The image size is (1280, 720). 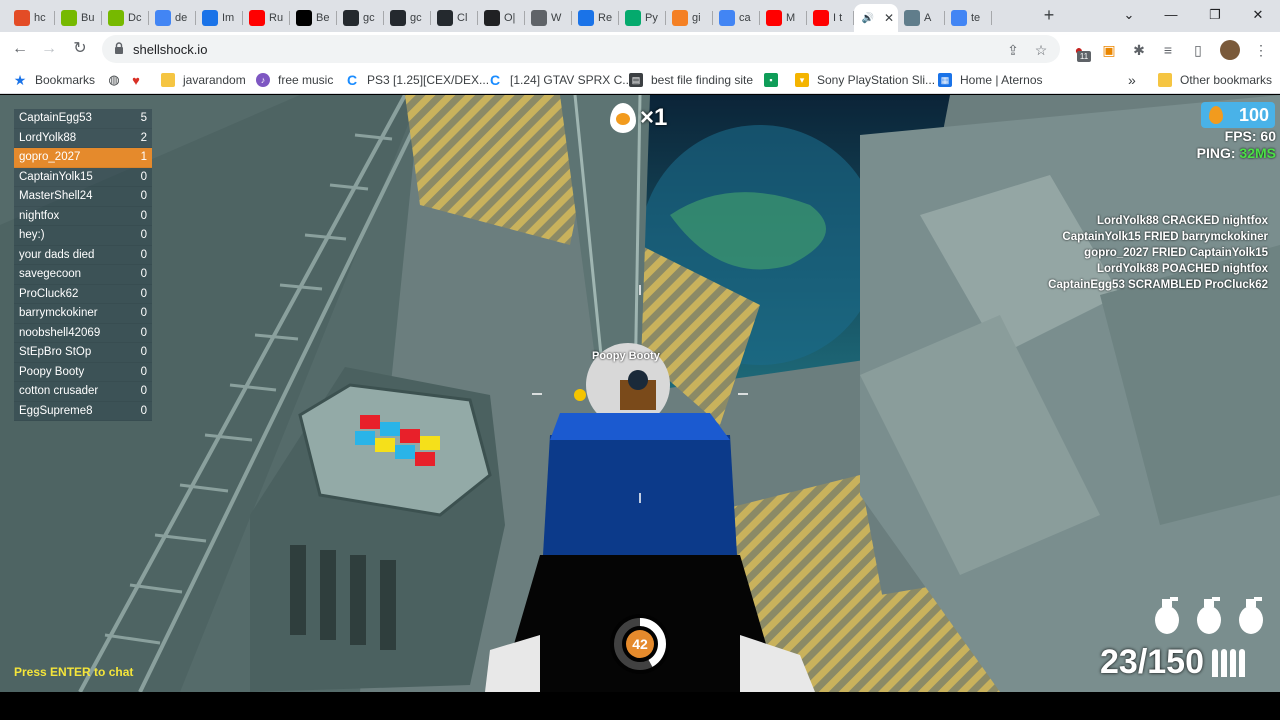 What do you see at coordinates (1258, 15) in the screenshot?
I see `close-window-button: ✕` at bounding box center [1258, 15].